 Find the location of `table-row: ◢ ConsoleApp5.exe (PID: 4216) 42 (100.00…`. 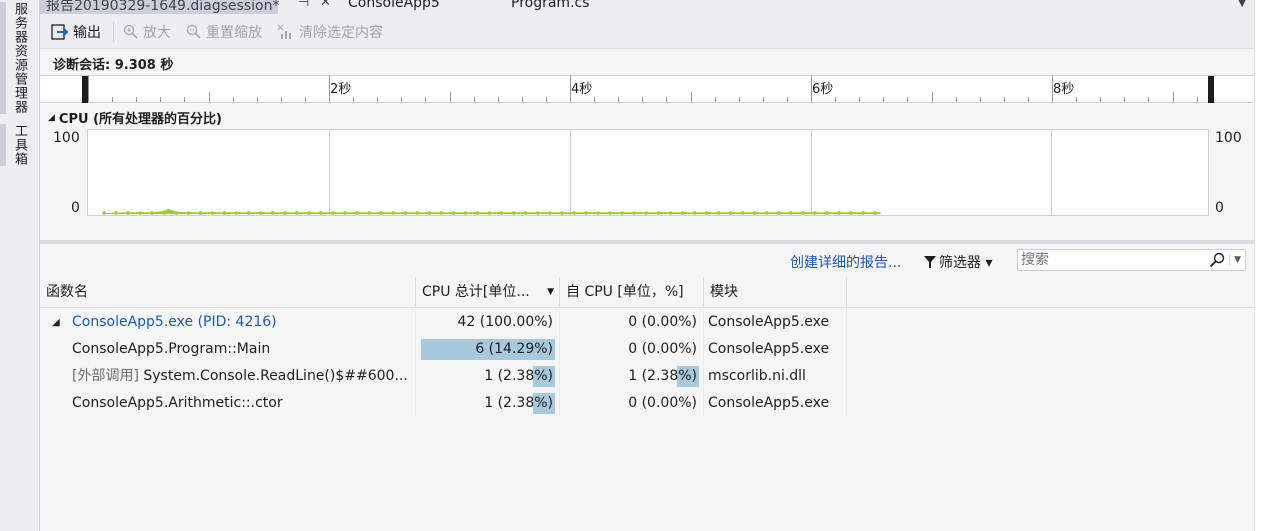

table-row: ◢ ConsoleApp5.exe (PID: 4216) 42 (100.00… is located at coordinates (443, 322).